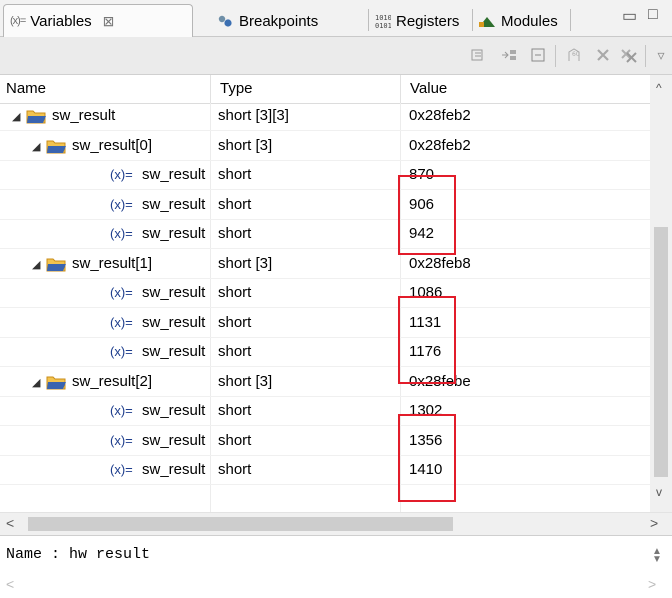 The image size is (672, 598). I want to click on tab-modules: Modules, so click(518, 21).